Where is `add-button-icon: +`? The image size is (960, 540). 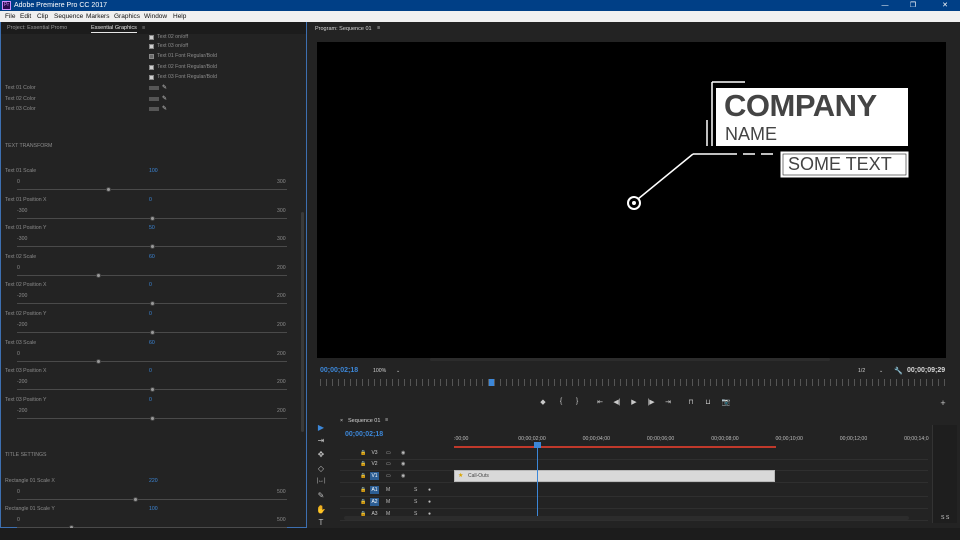 add-button-icon: + is located at coordinates (943, 403).